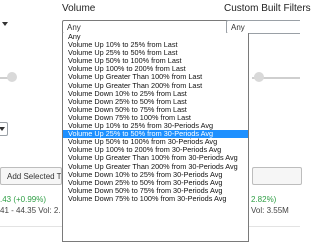 The image size is (320, 242). I want to click on secondary-button, so click(277, 176).